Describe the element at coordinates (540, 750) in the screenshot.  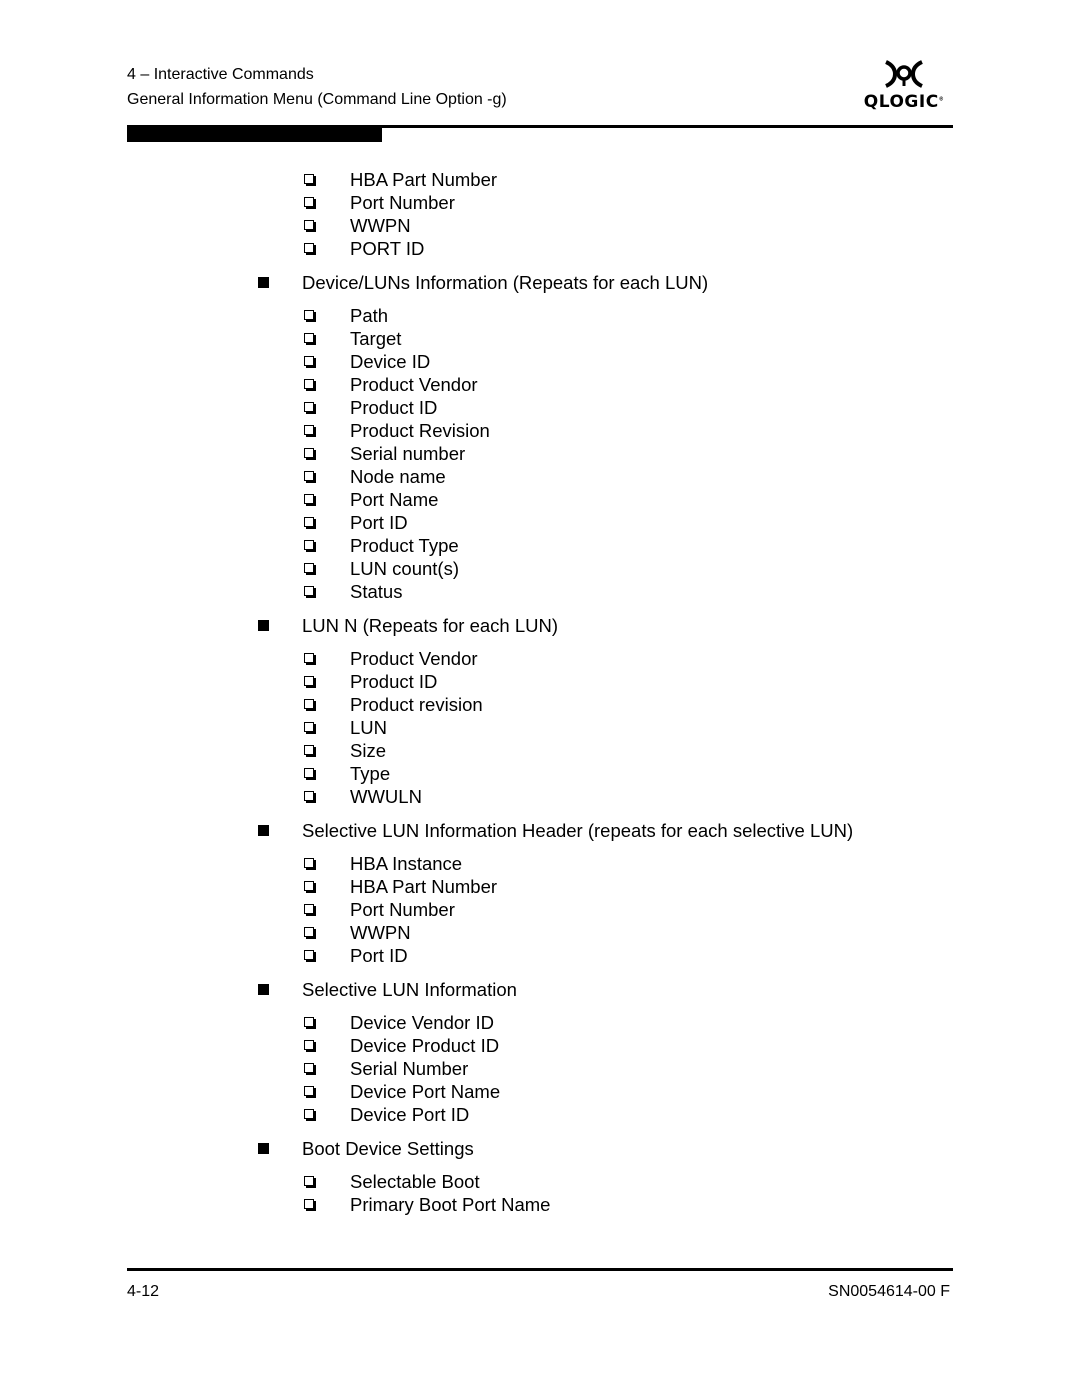
I see `list-item: Size` at that location.